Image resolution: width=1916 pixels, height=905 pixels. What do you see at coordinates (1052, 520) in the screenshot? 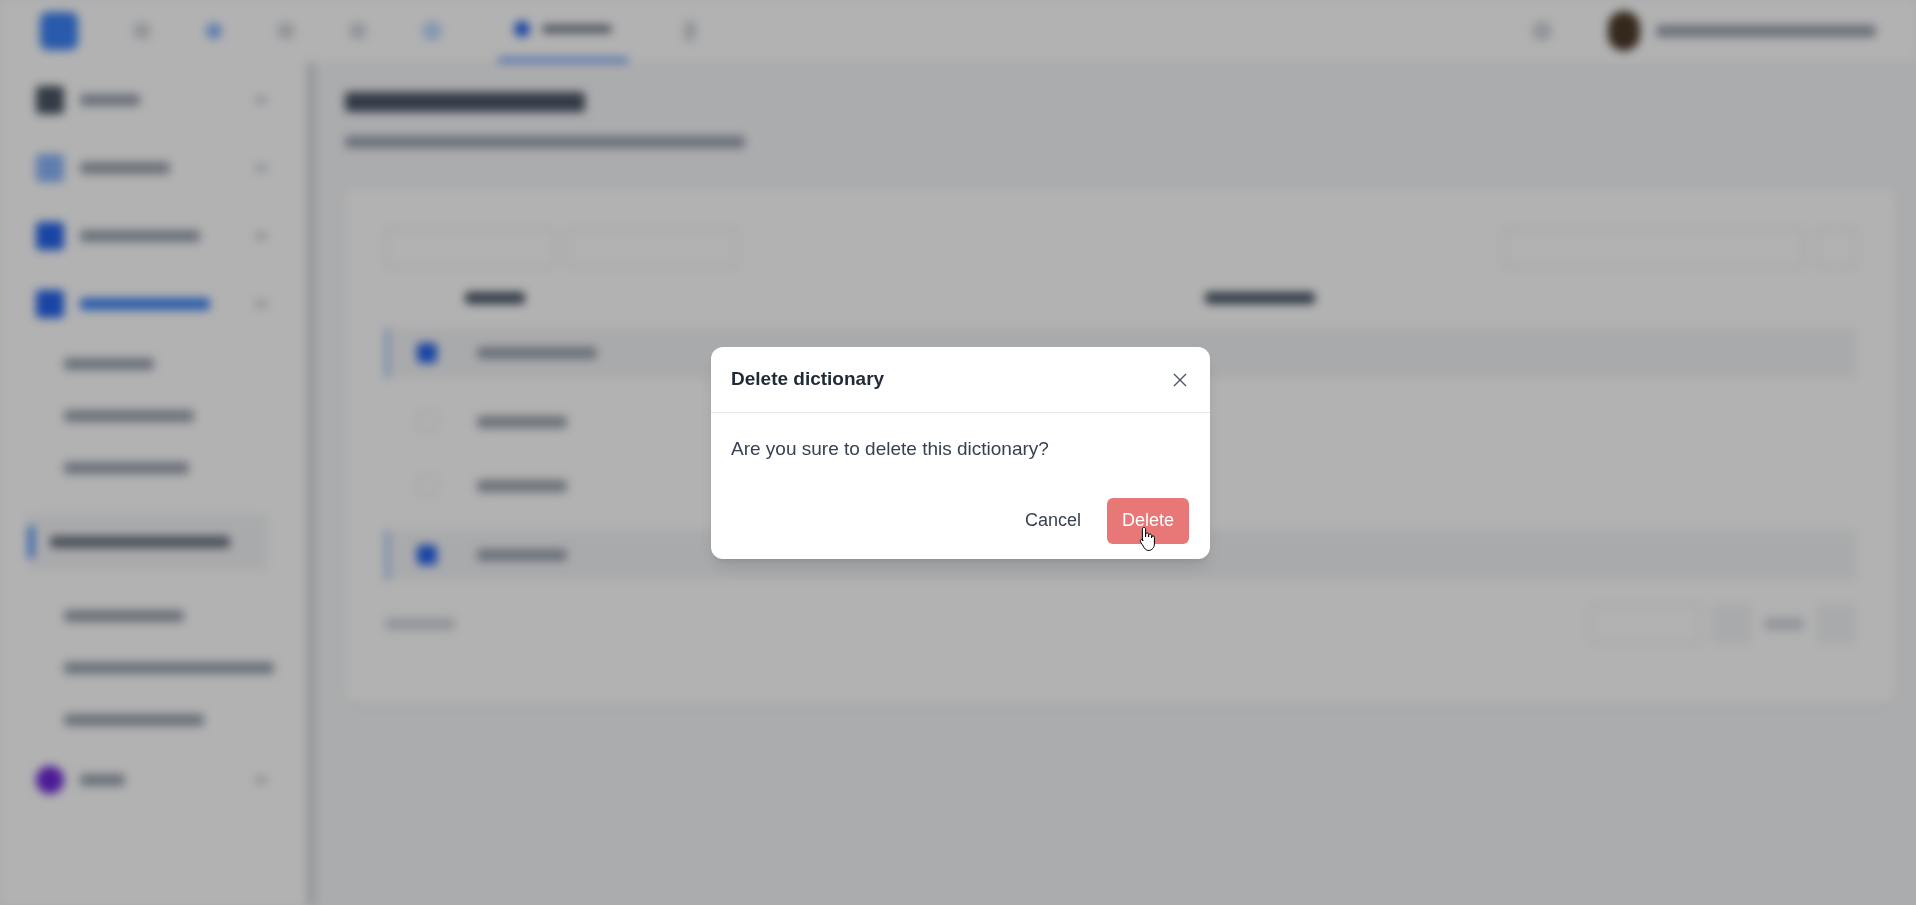
I see `cancel-button: Cancel` at bounding box center [1052, 520].